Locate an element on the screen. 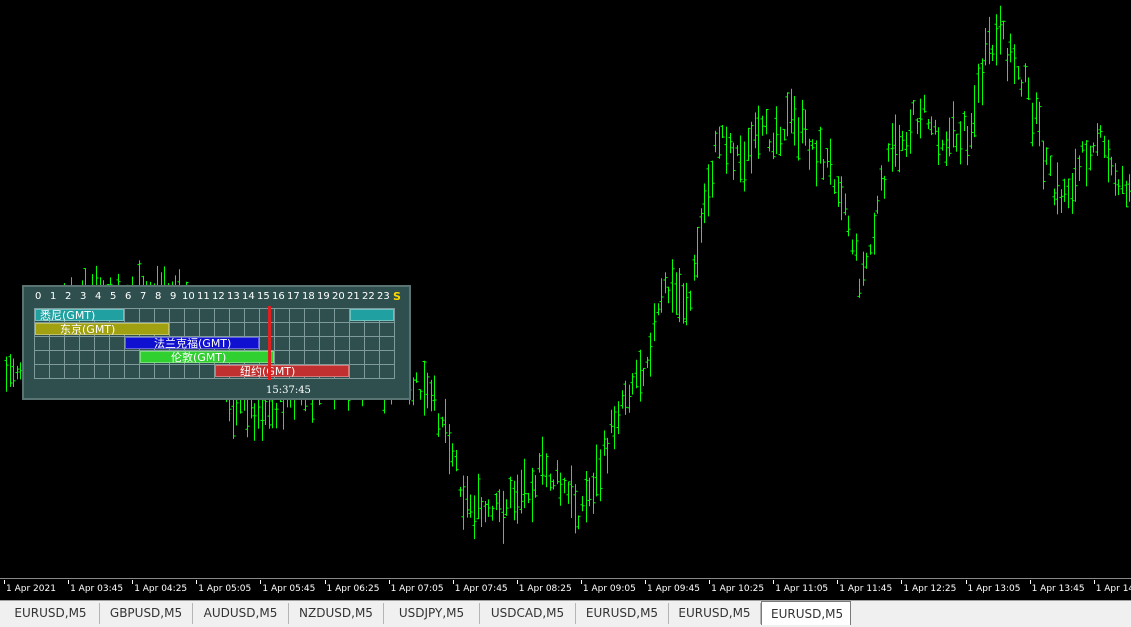  time-label: 1 Apr 04:25 is located at coordinates (161, 589).